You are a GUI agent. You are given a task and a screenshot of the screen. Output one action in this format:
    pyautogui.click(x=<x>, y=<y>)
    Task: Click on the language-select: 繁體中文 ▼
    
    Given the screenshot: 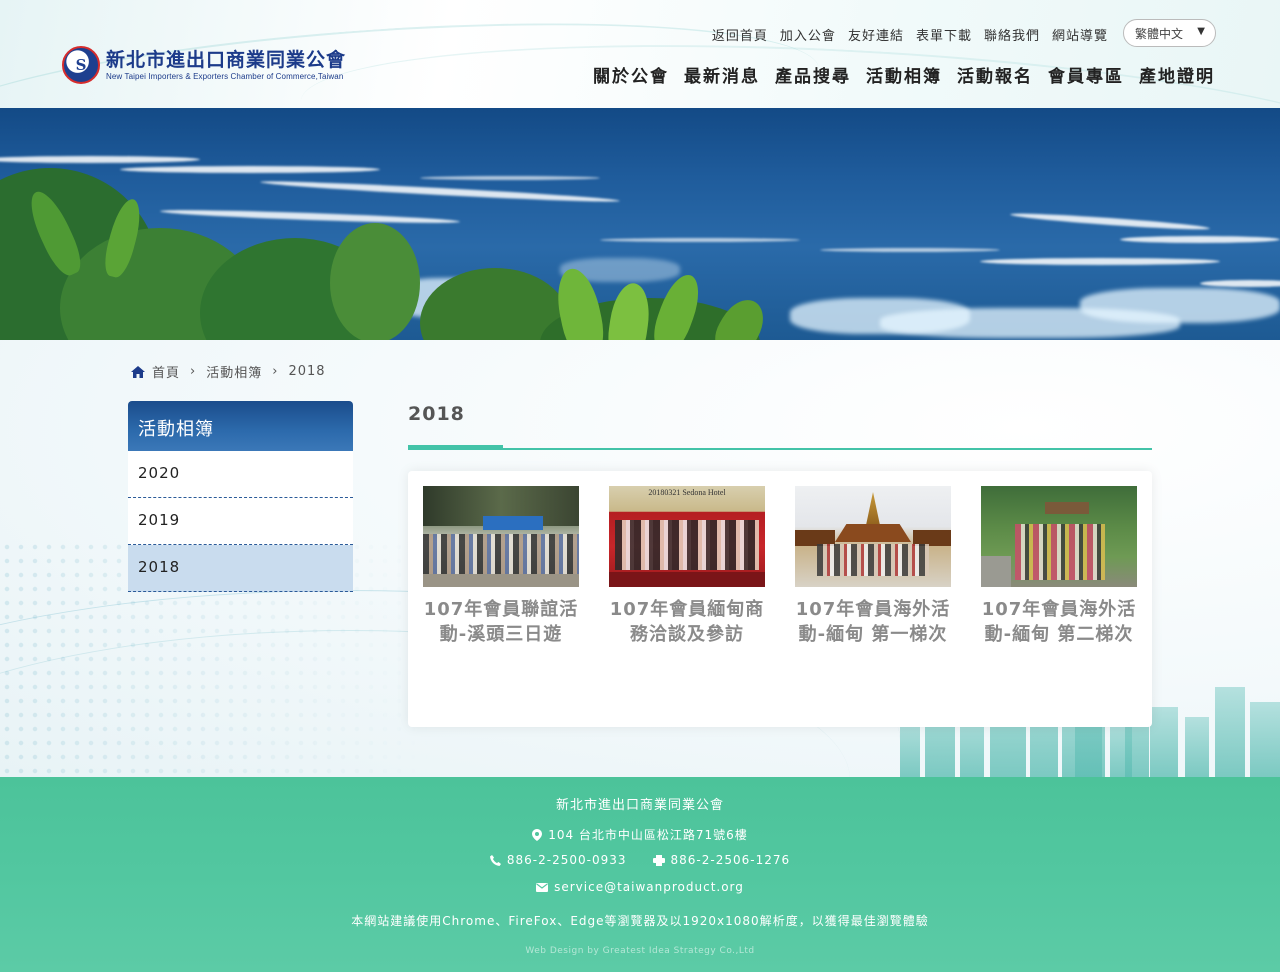 What is the action you would take?
    pyautogui.click(x=1169, y=33)
    